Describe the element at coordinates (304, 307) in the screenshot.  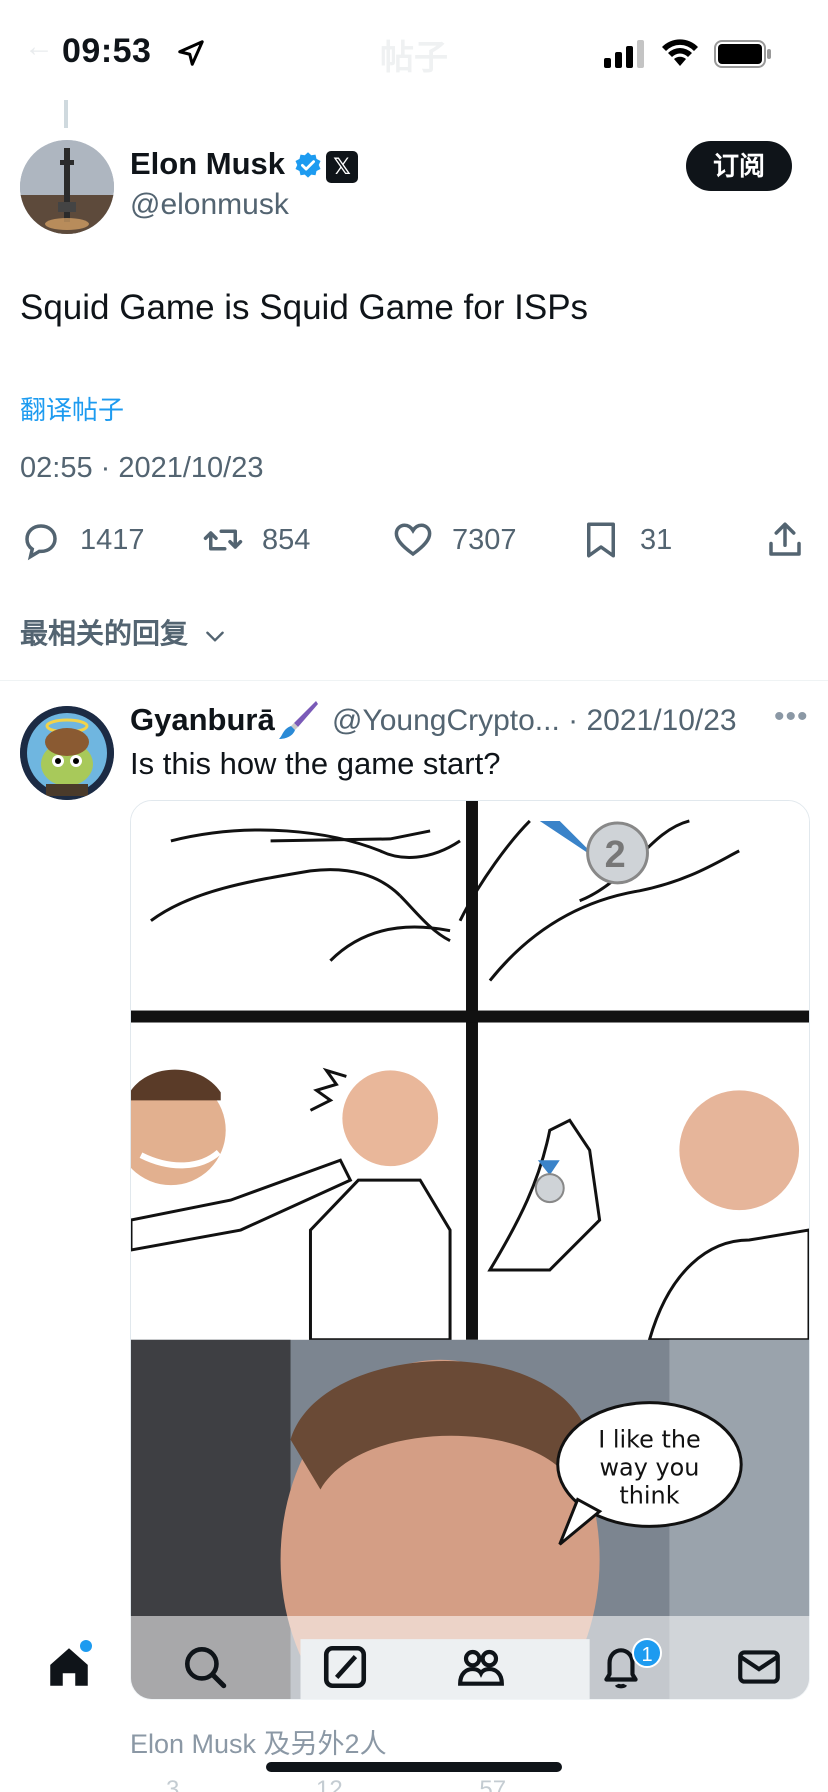
I see `tweet-text: Squid Game is Squid Game for ISPs` at that location.